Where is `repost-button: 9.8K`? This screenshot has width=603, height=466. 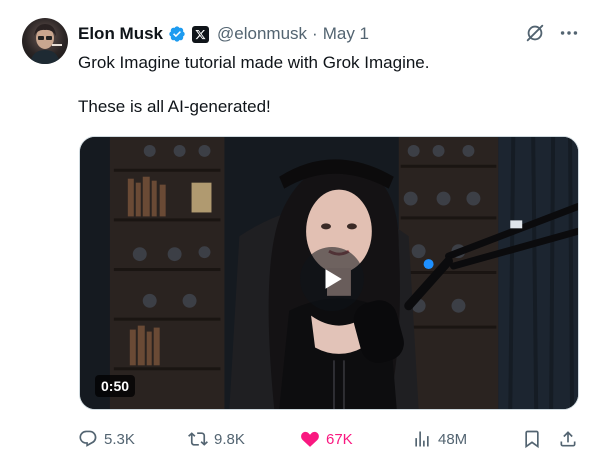
repost-button: 9.8K is located at coordinates (216, 439).